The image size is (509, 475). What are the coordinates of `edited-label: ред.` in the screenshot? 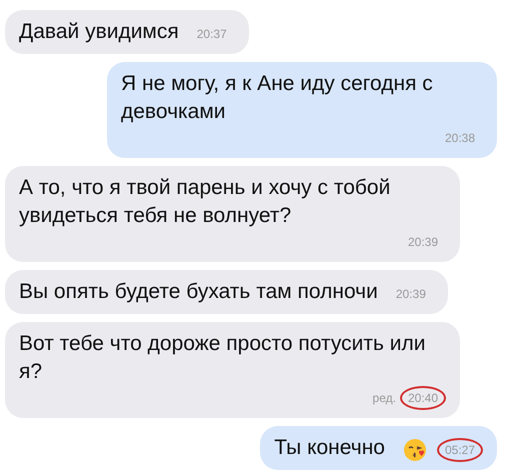 It's located at (384, 398).